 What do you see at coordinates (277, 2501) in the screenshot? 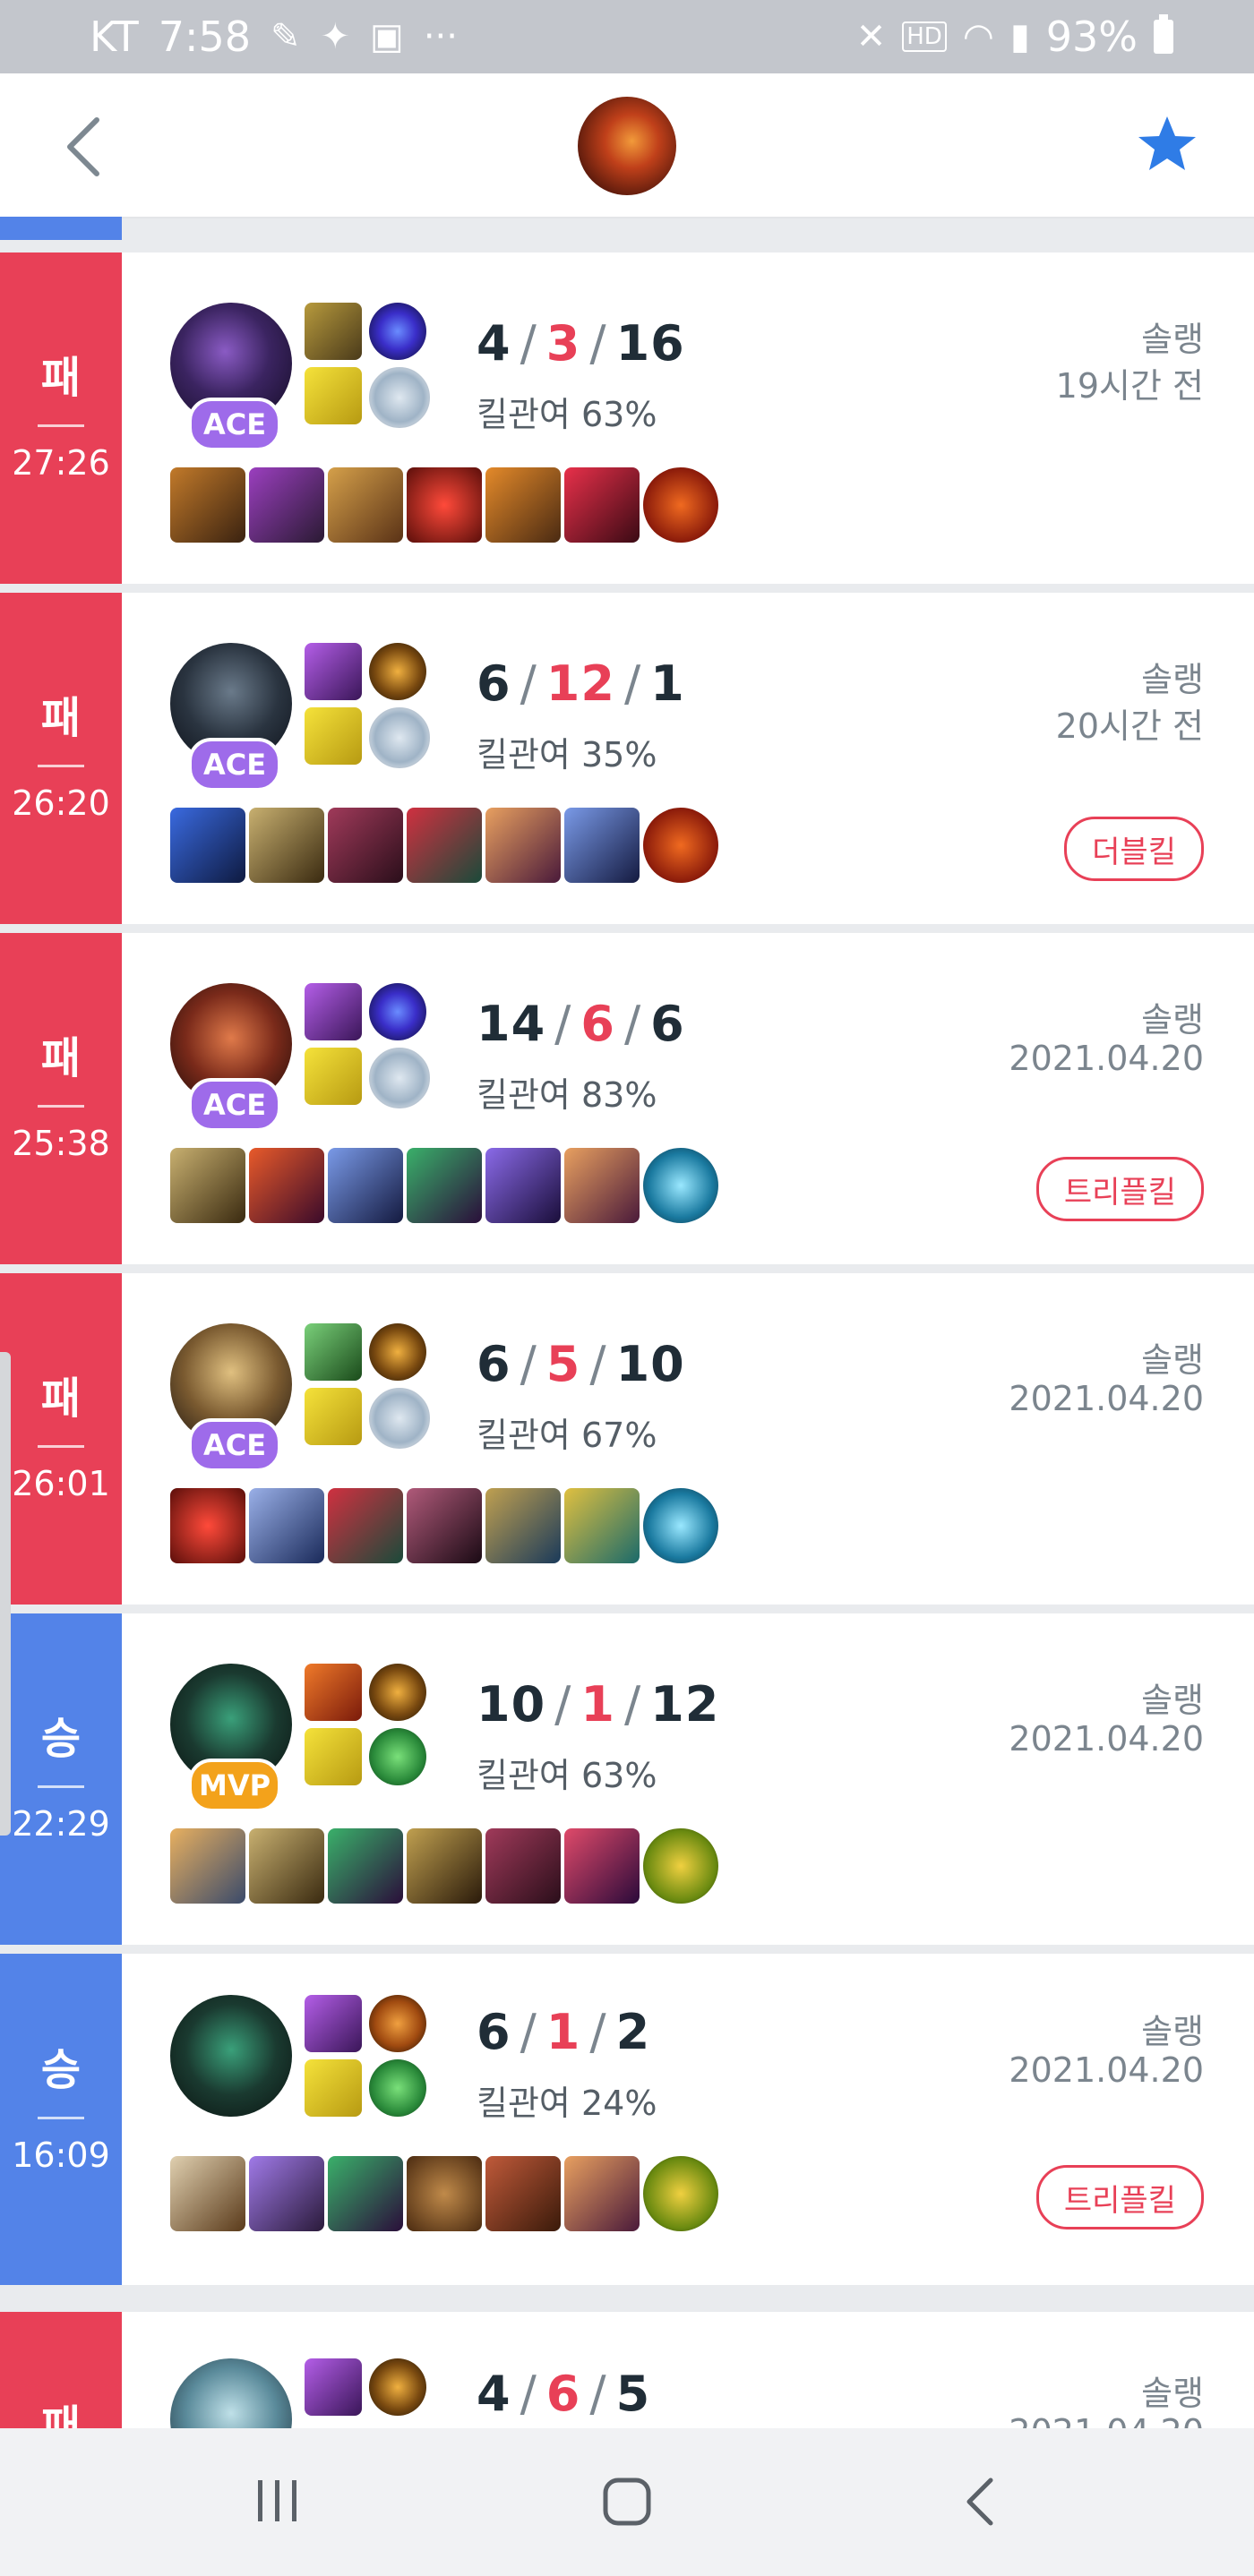
I see `recent-apps-icon` at bounding box center [277, 2501].